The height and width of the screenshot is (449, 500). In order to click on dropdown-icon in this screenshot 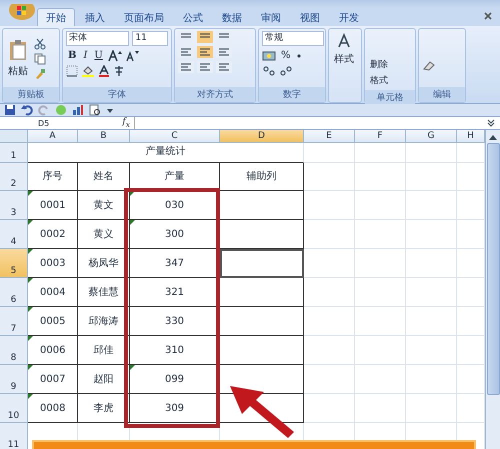, I will do `click(110, 110)`.